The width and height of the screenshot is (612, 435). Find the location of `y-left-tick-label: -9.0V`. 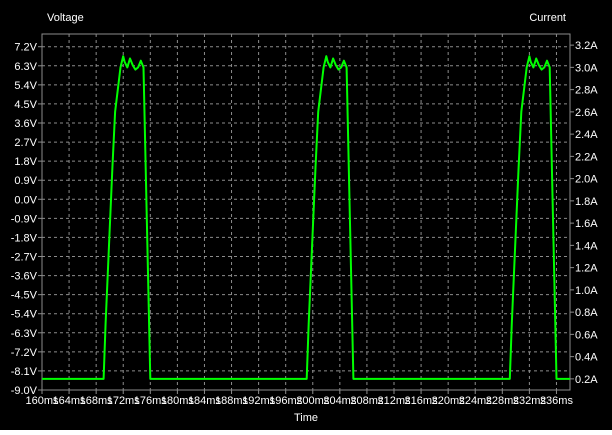

y-left-tick-label: -9.0V is located at coordinates (24, 391).